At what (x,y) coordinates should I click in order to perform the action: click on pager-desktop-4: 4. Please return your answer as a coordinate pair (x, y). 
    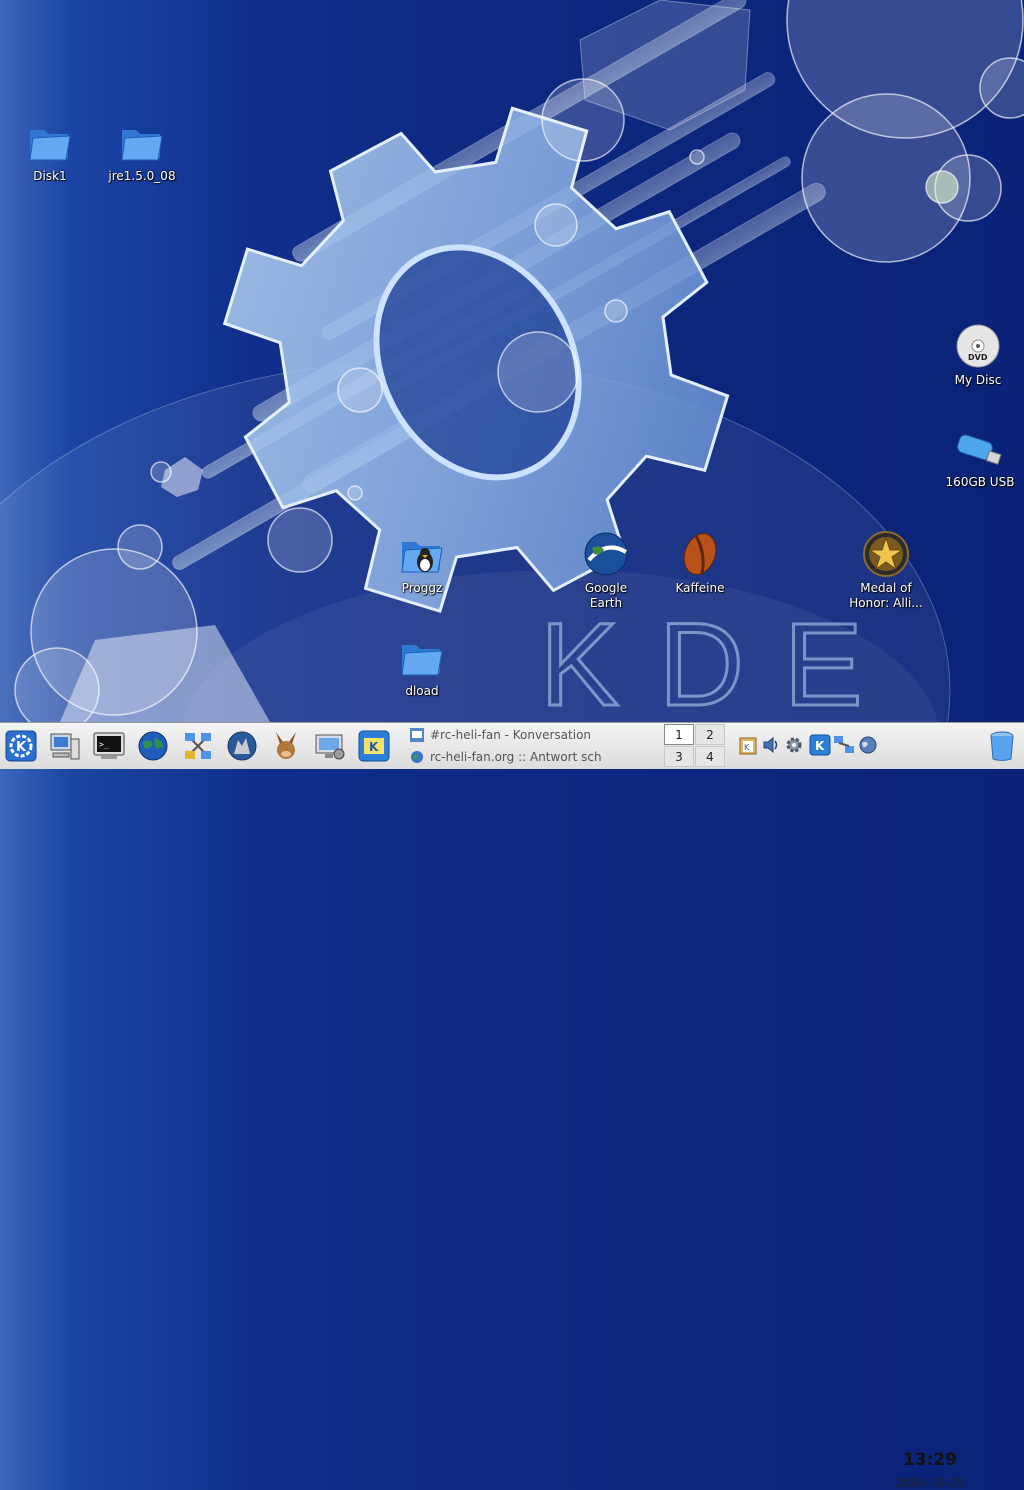
    Looking at the image, I should click on (710, 756).